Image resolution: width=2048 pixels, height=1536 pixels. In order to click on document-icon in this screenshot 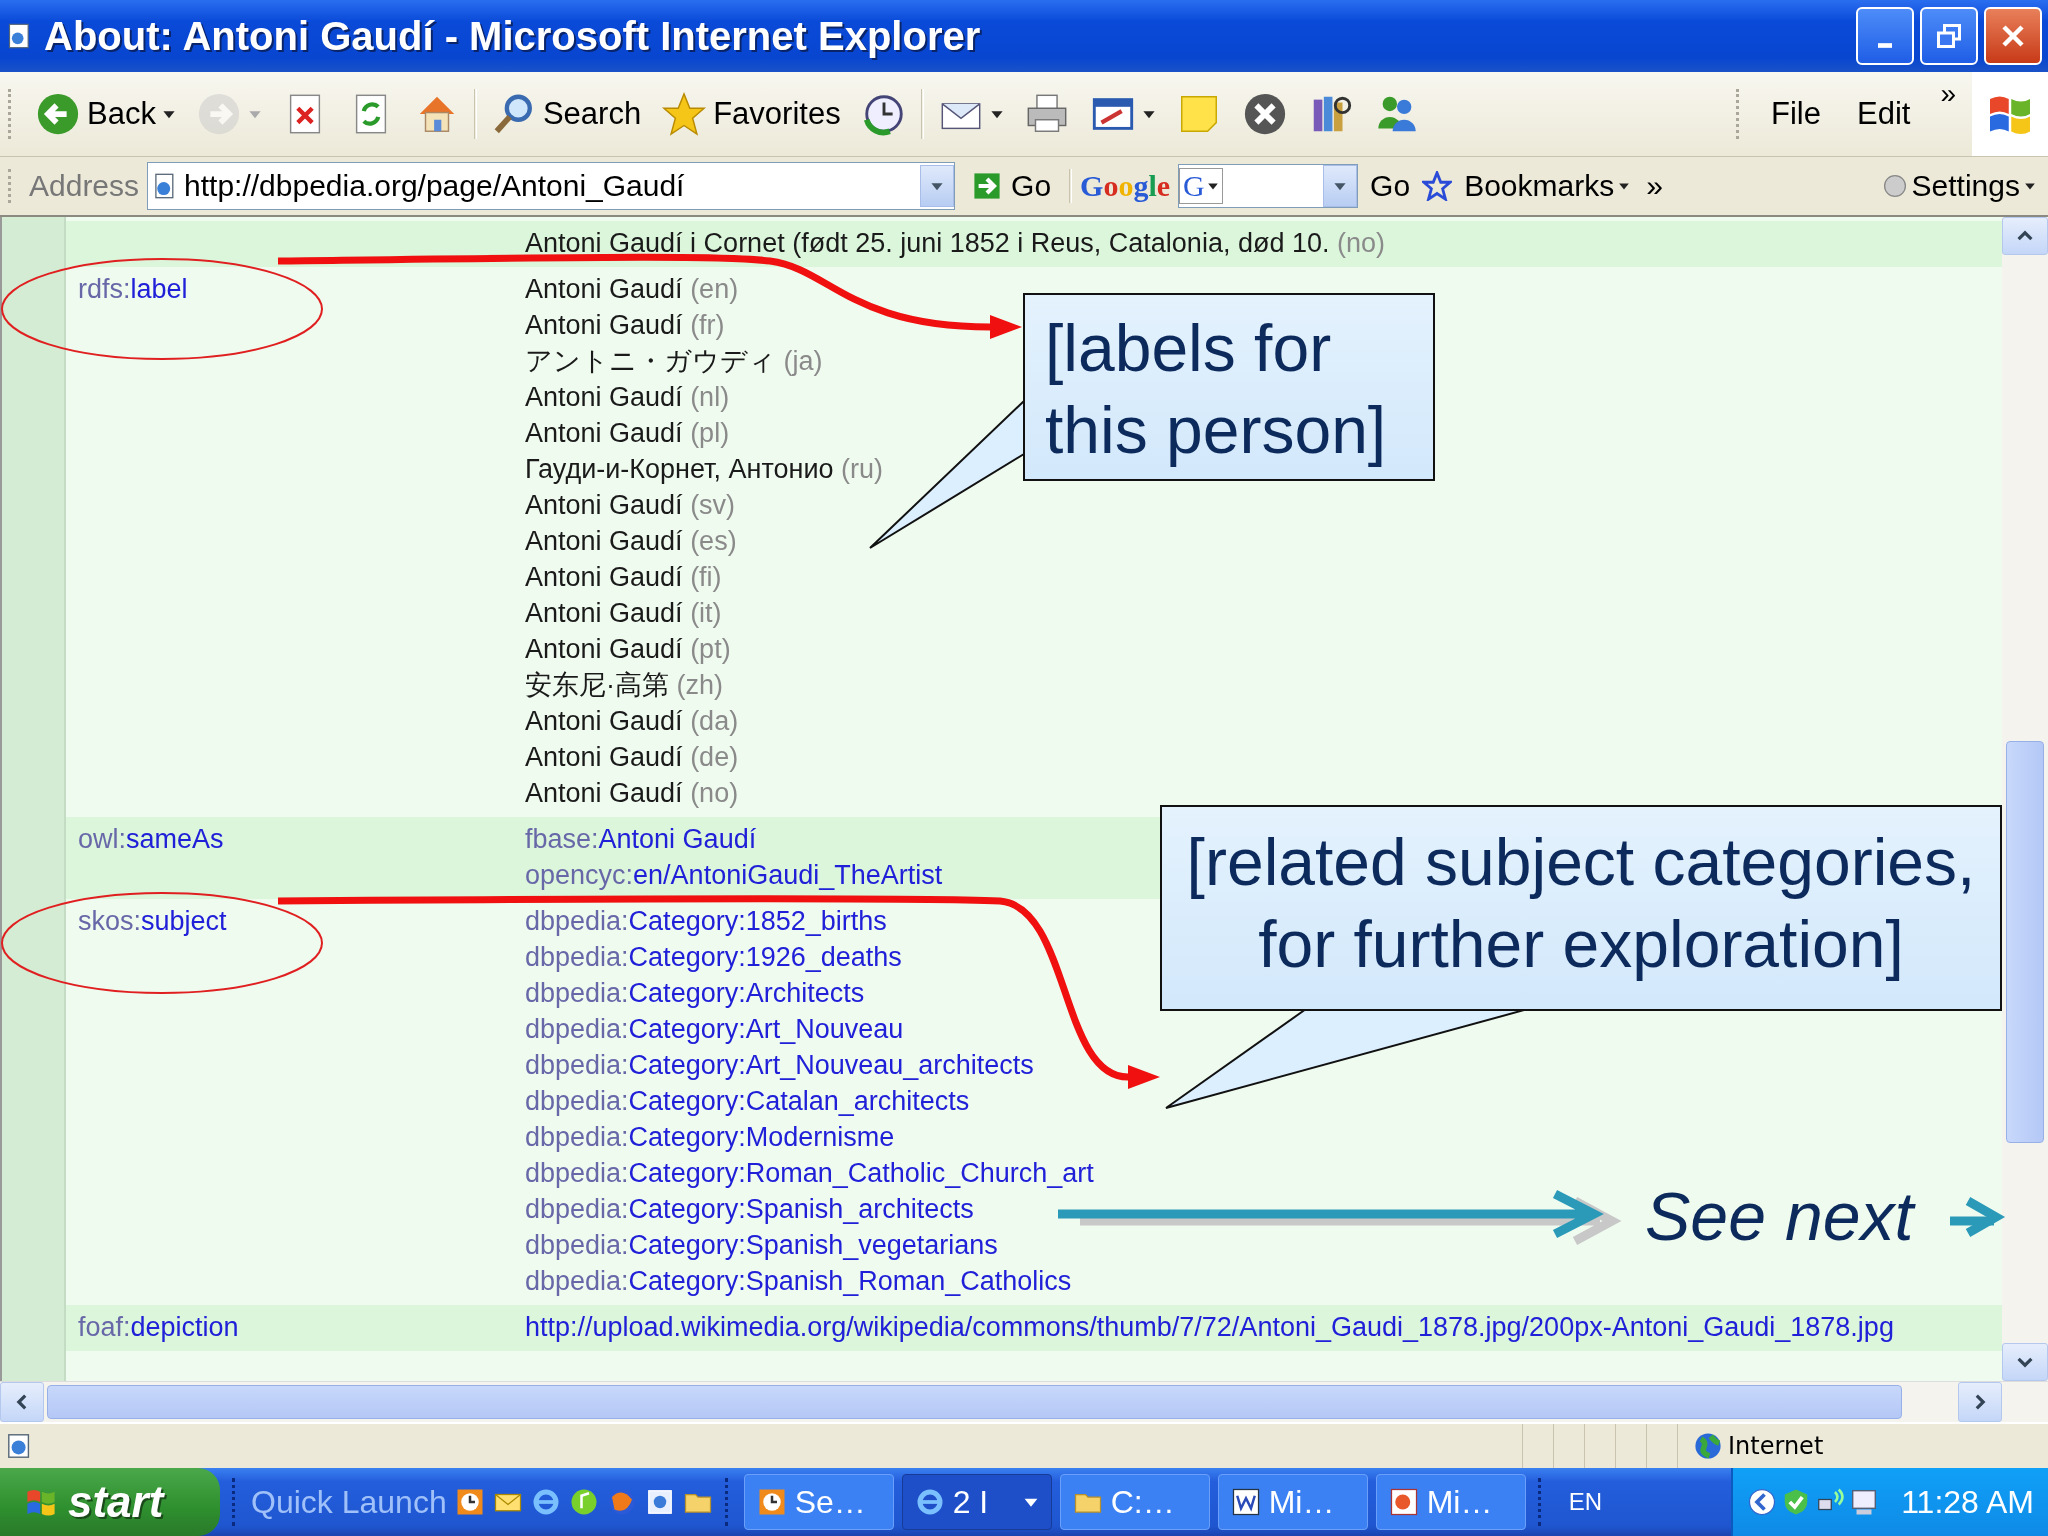, I will do `click(1245, 1502)`.